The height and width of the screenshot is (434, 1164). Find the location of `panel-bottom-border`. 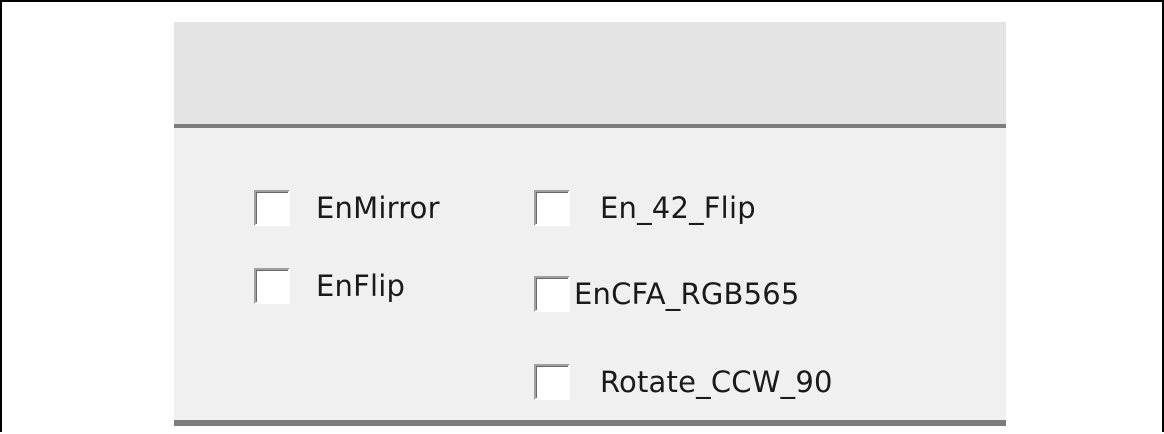

panel-bottom-border is located at coordinates (590, 423).